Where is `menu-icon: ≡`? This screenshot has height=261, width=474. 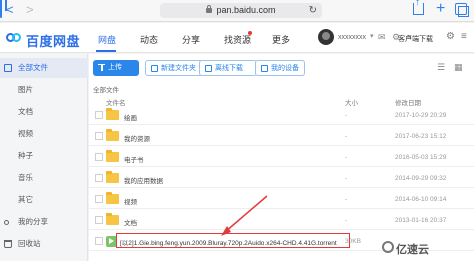
menu-icon: ≡ is located at coordinates (464, 36).